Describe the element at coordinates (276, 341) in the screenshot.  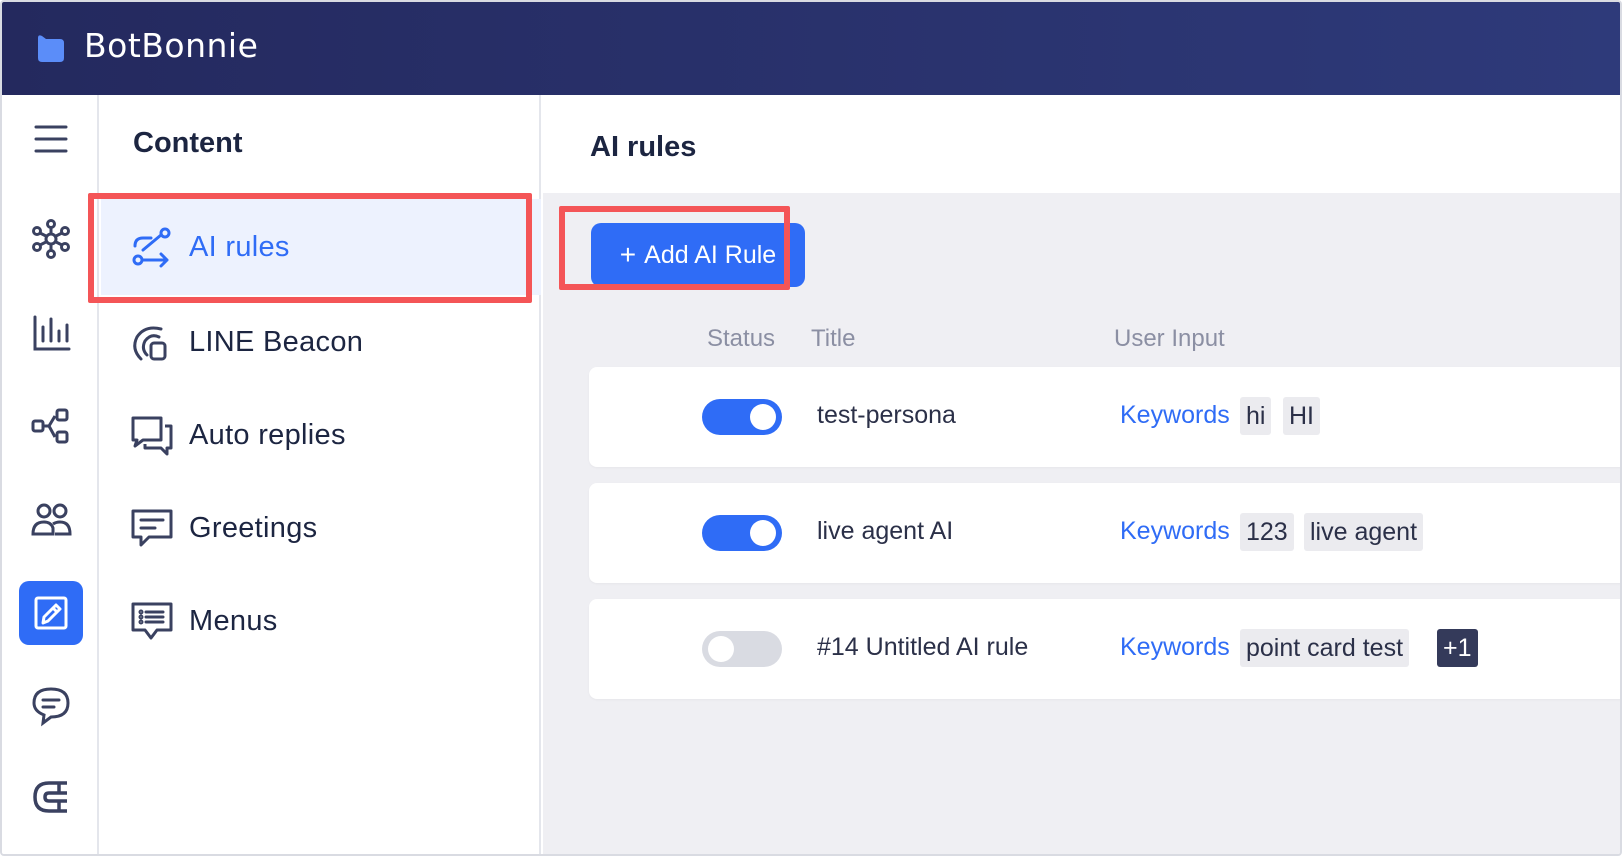
I see `menu-label: LINE Beacon` at that location.